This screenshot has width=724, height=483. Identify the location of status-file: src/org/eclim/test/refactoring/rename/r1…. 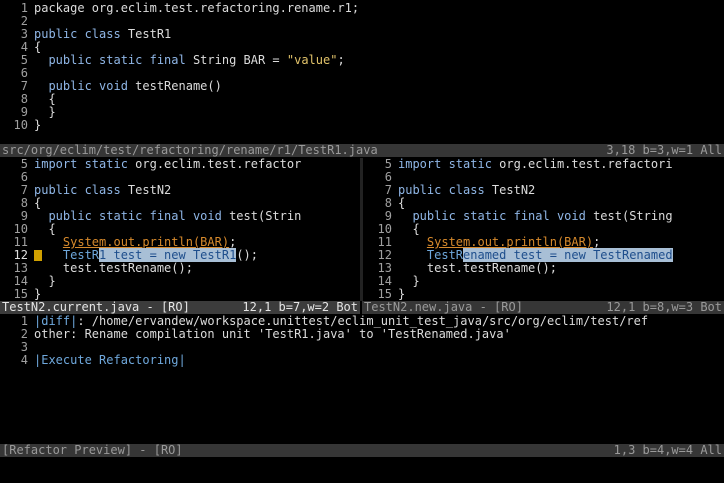
(190, 150).